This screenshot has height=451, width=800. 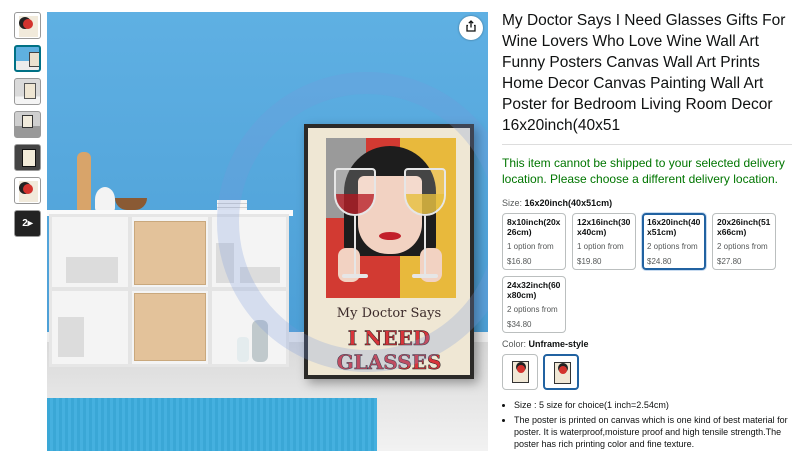 What do you see at coordinates (674, 241) in the screenshot?
I see `size-option-selected: 16x20inch(40x51cm) 2 options from $24.80` at bounding box center [674, 241].